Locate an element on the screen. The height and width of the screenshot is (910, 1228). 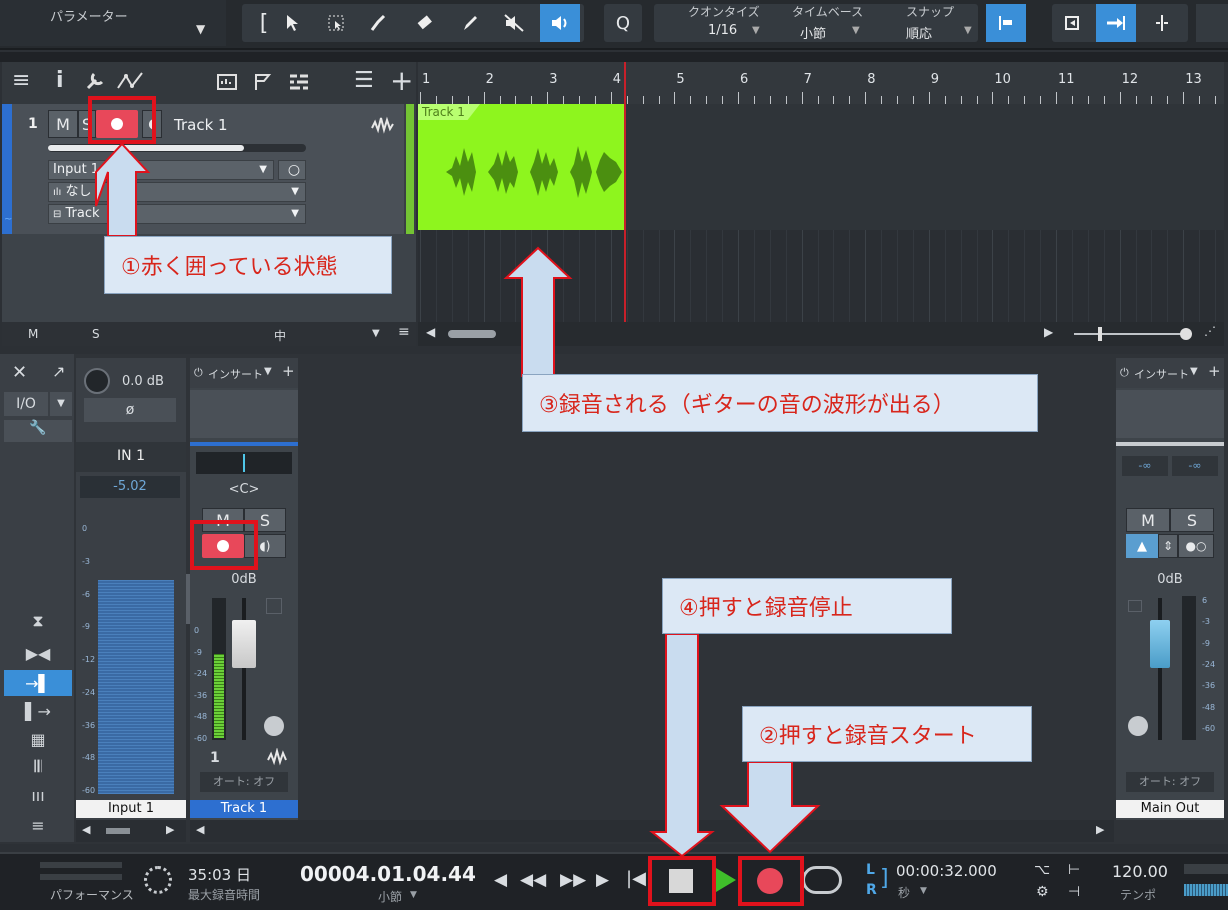
callout-2: ②押すと録音スタート is located at coordinates (887, 734).